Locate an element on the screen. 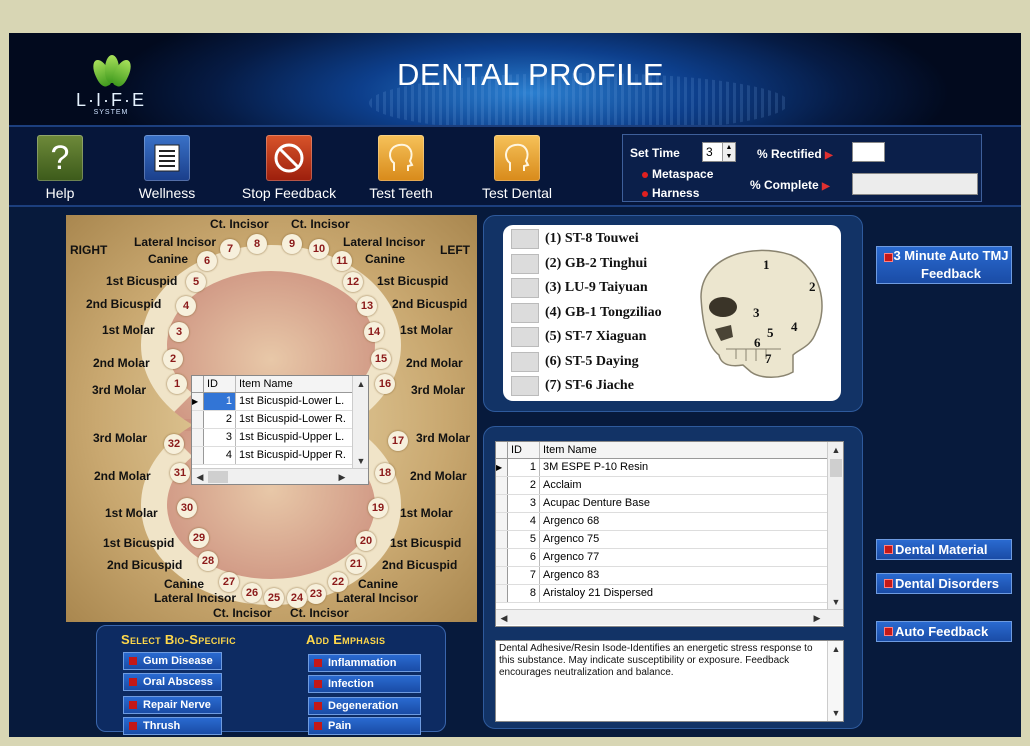 The width and height of the screenshot is (1030, 746). table-row: 5 Argenco 75 is located at coordinates (669, 540).